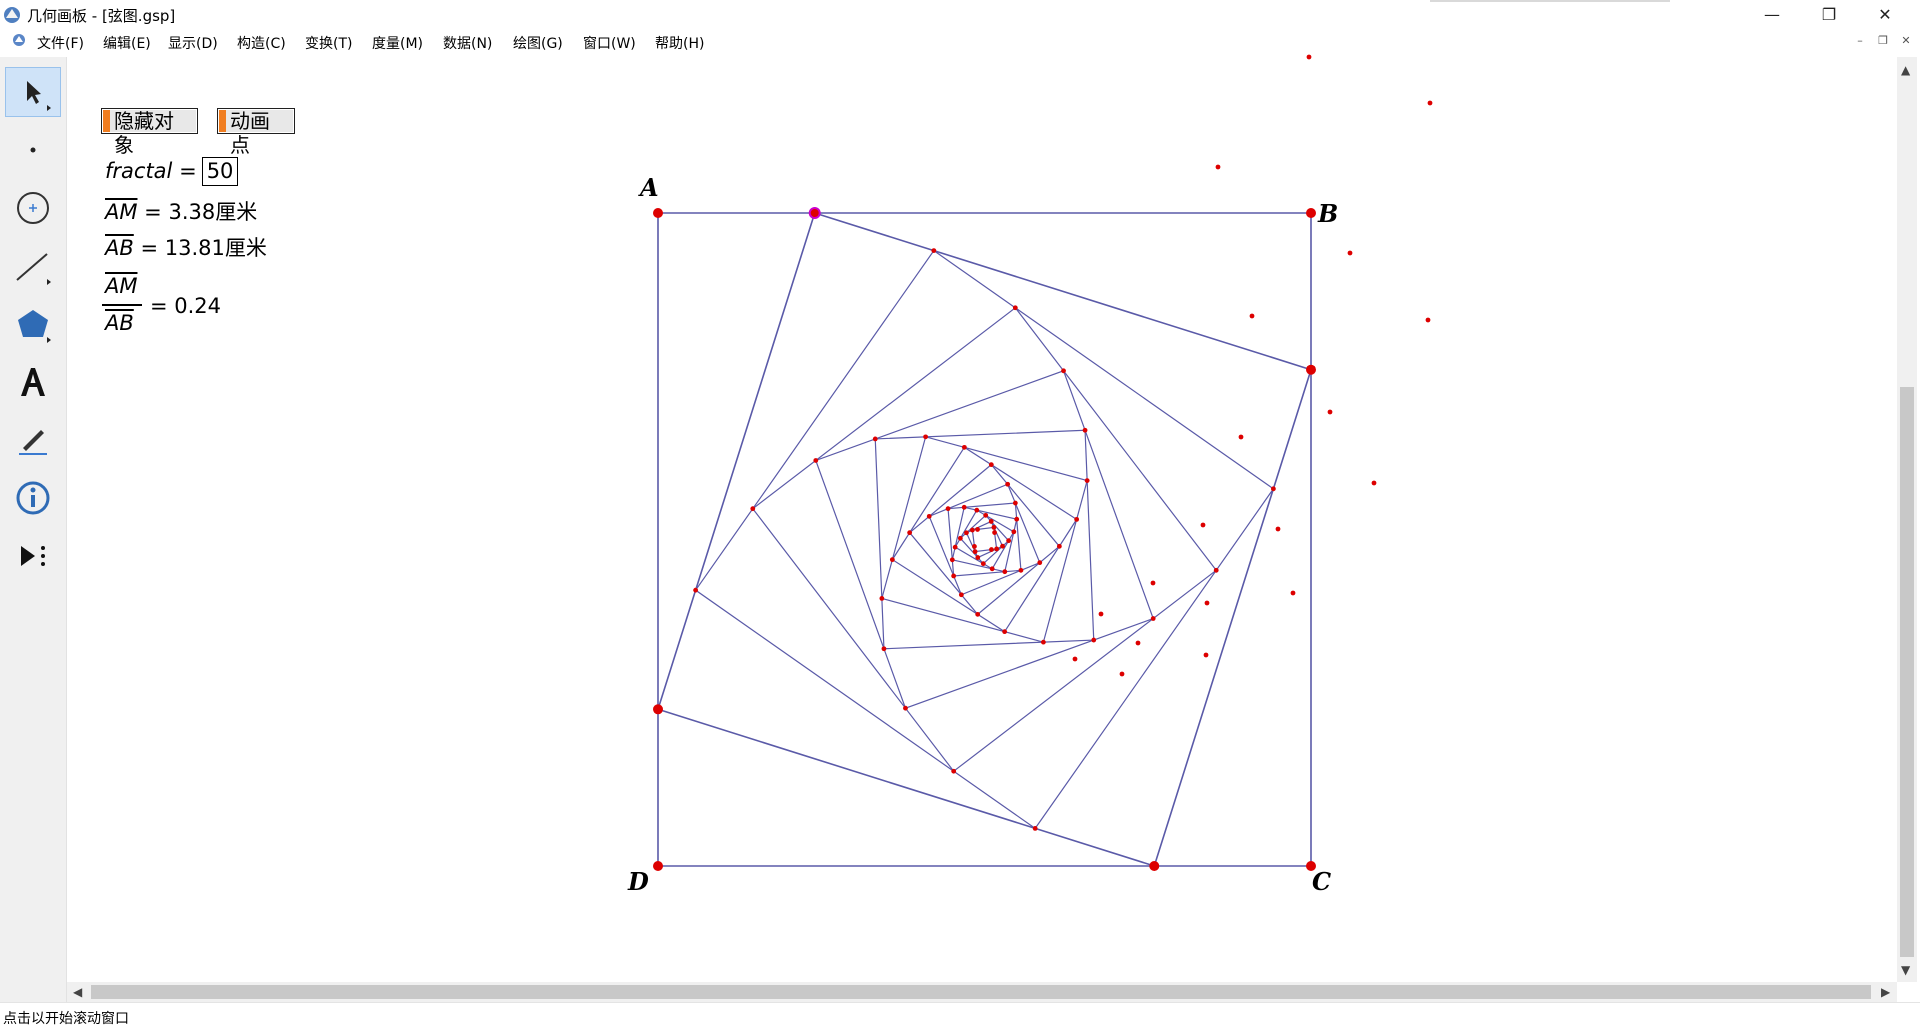 The height and width of the screenshot is (1031, 1920). I want to click on horizontal-scrollbar: ◀ ▶, so click(982, 992).